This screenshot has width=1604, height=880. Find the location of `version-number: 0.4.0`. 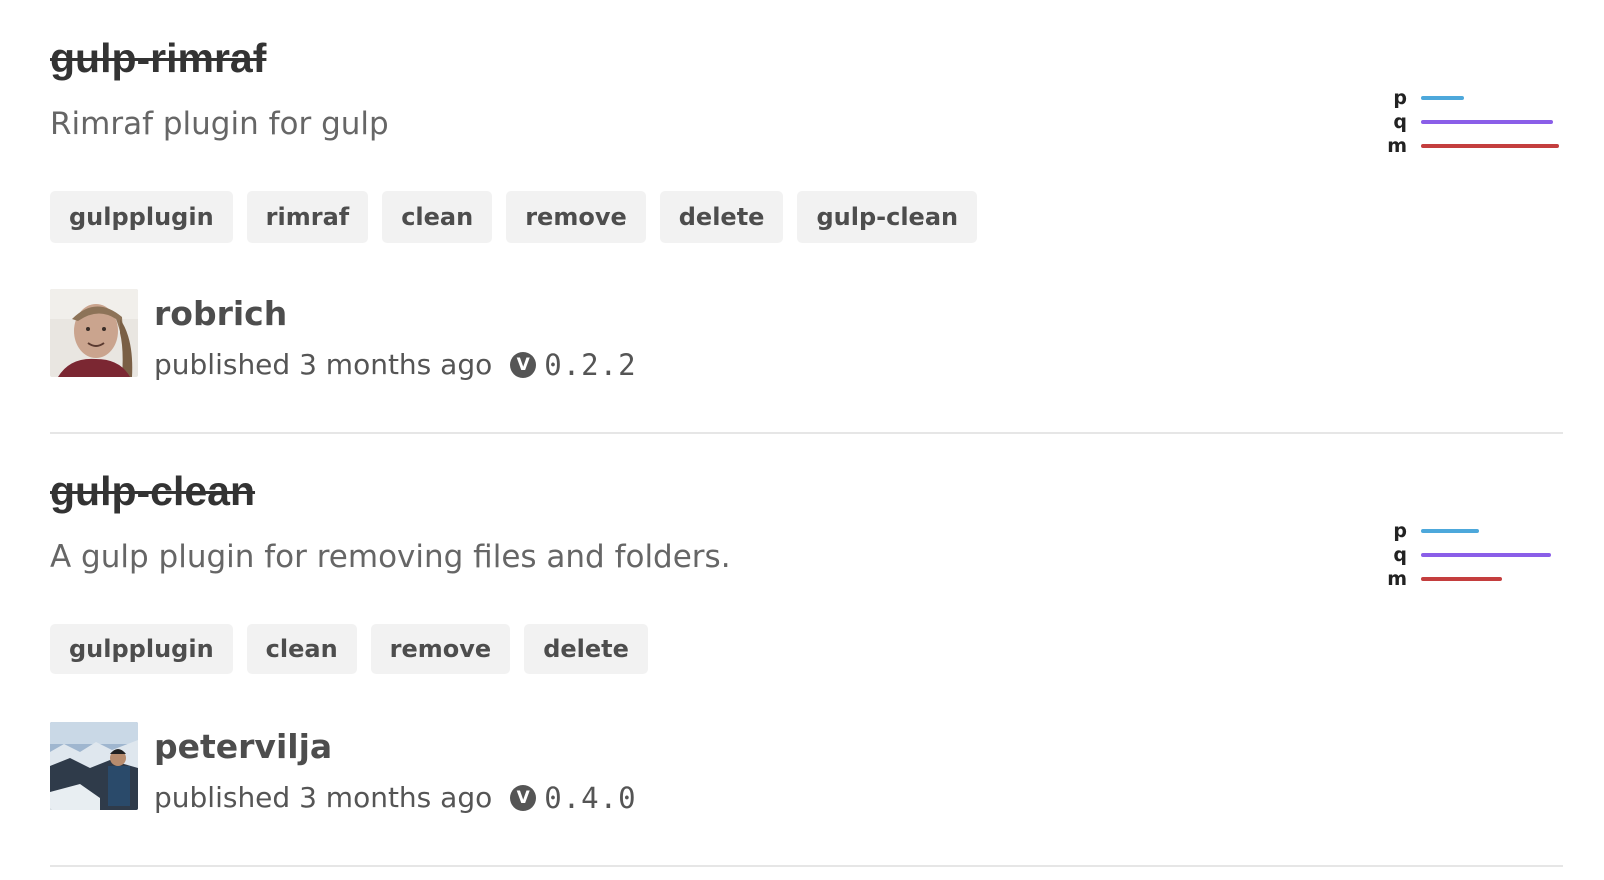

version-number: 0.4.0 is located at coordinates (590, 798).